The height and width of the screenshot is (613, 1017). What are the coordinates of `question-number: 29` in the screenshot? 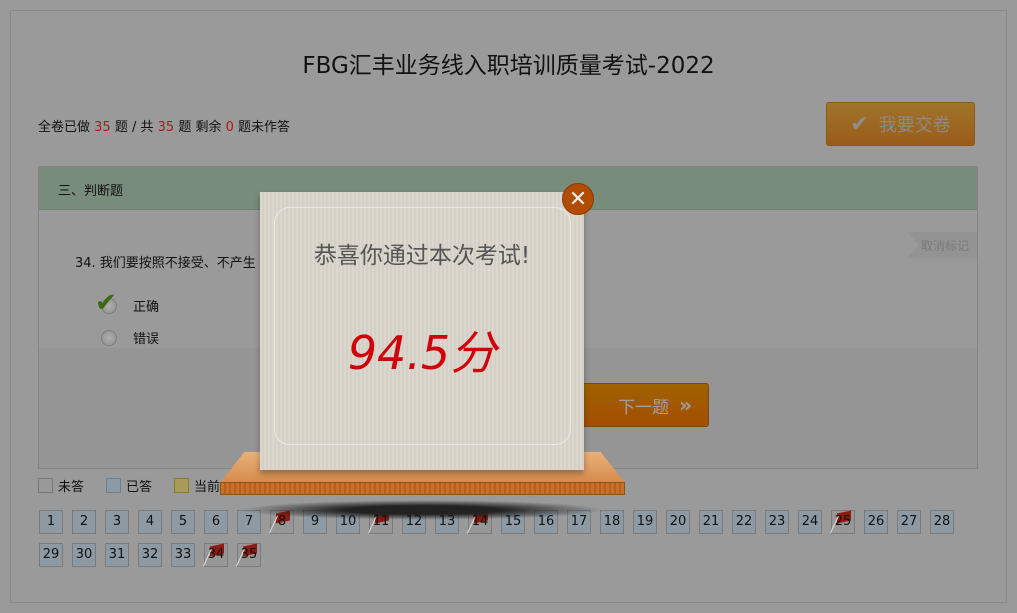 It's located at (51, 554).